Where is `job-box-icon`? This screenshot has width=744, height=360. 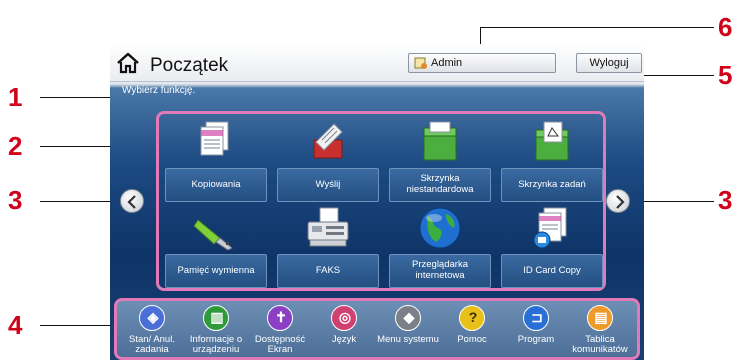
job-box-icon is located at coordinates (552, 142).